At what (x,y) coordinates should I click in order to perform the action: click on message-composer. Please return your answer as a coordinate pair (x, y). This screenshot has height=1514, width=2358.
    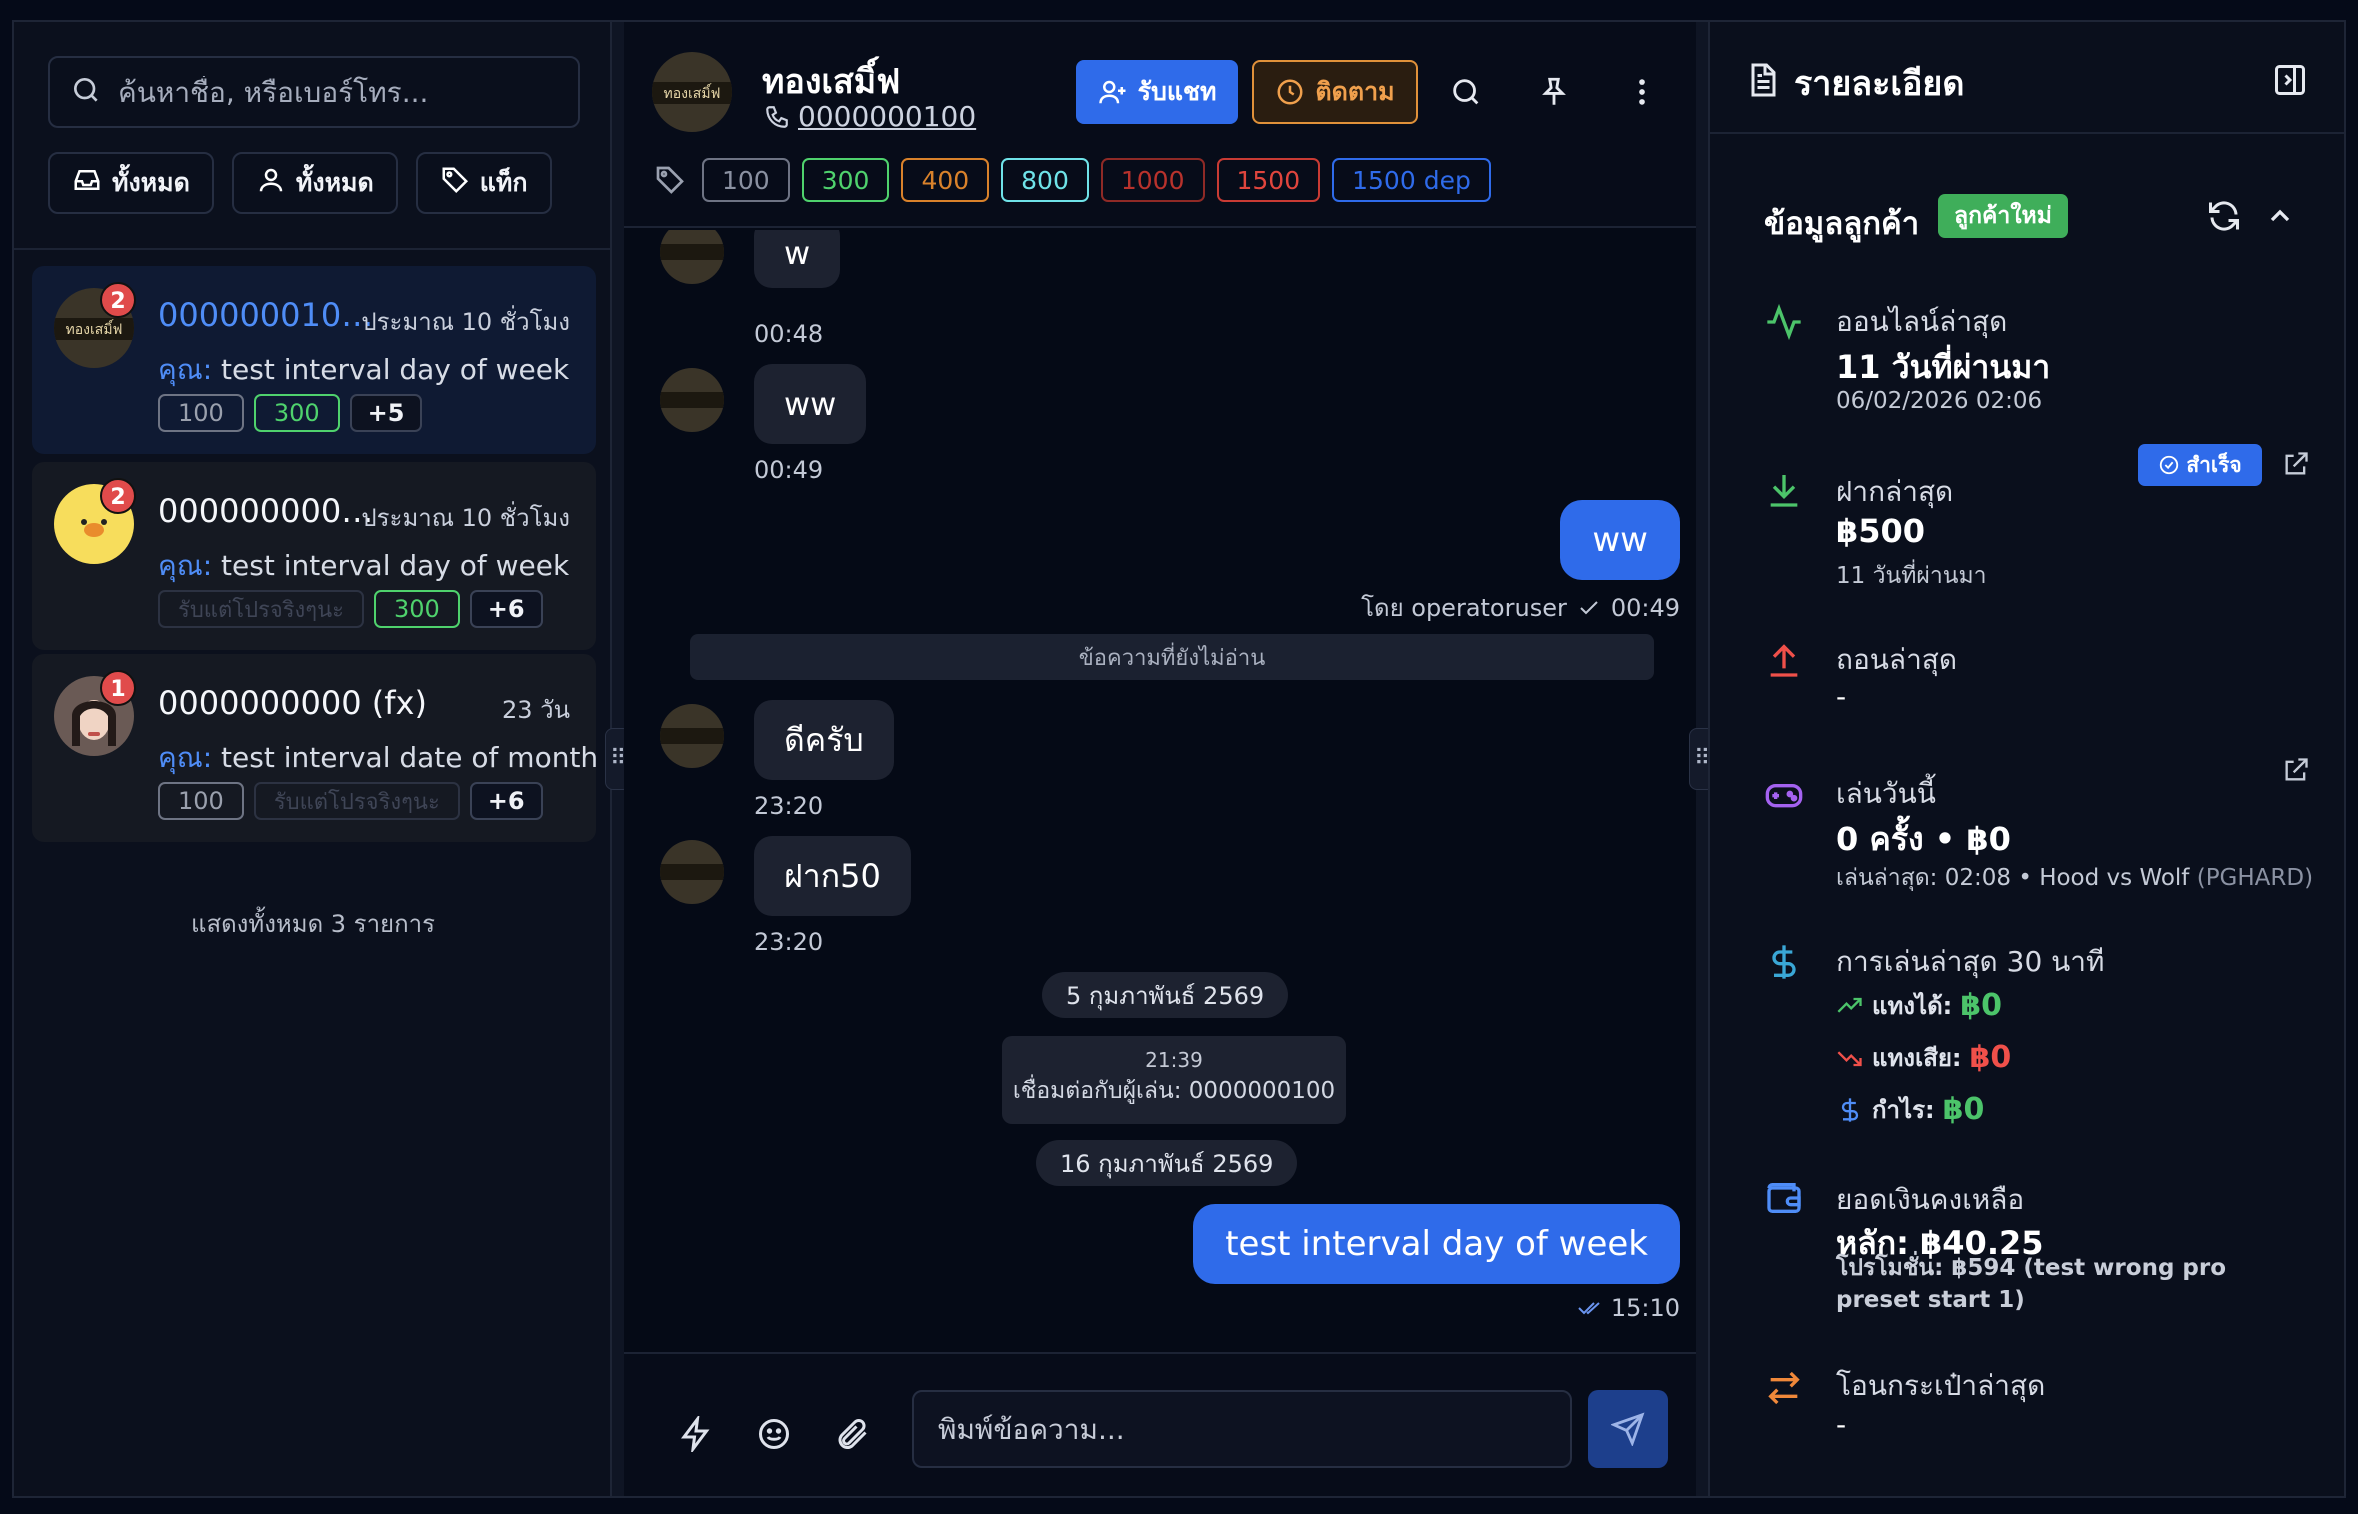
    Looking at the image, I should click on (1168, 1424).